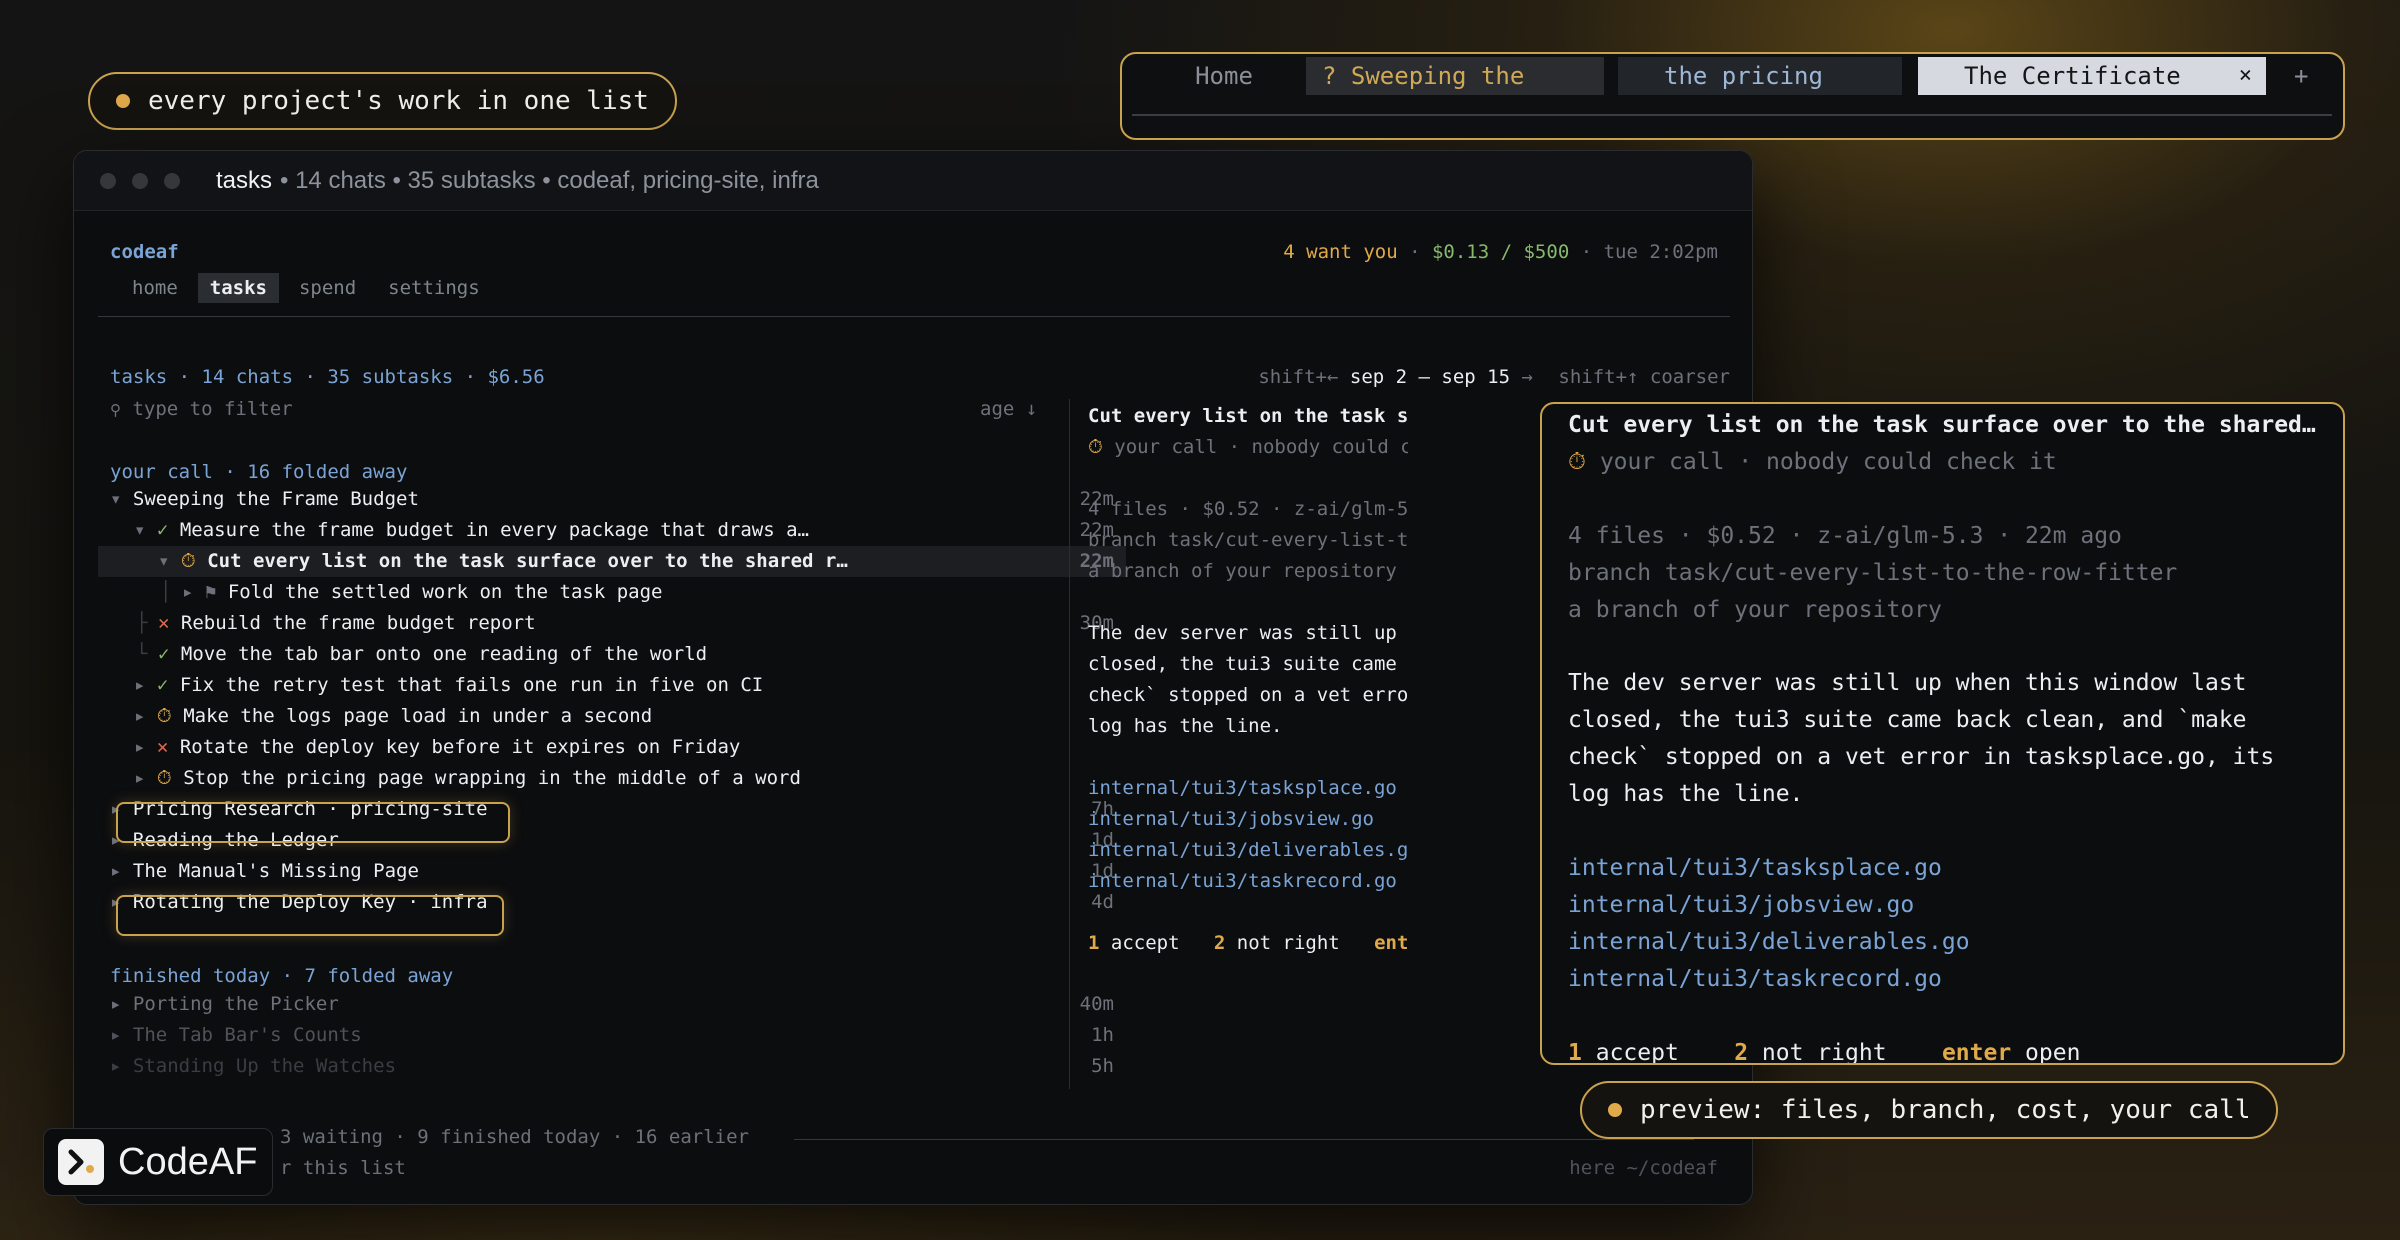 This screenshot has width=2400, height=1240. What do you see at coordinates (343, 1168) in the screenshot?
I see `footer-hint: r this list` at bounding box center [343, 1168].